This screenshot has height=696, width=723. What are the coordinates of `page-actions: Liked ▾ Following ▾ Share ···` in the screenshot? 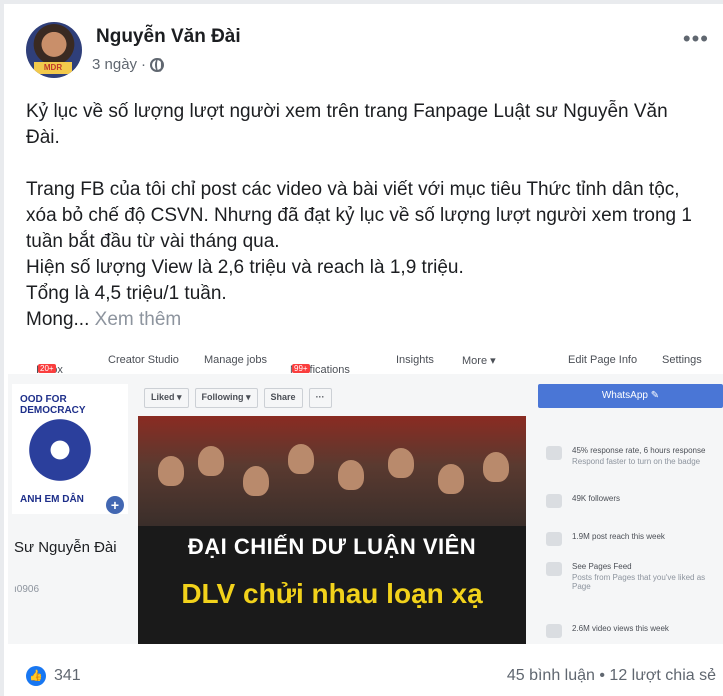 It's located at (238, 398).